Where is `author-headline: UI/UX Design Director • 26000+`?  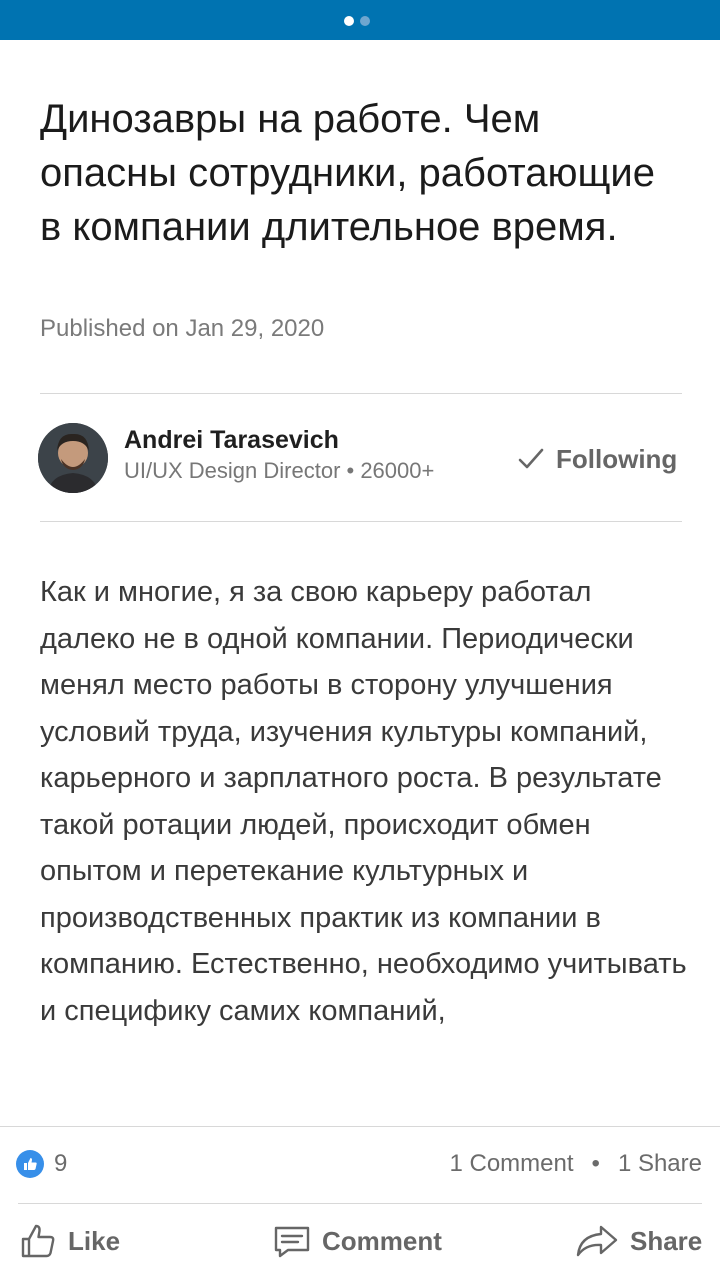 author-headline: UI/UX Design Director • 26000+ is located at coordinates (279, 470).